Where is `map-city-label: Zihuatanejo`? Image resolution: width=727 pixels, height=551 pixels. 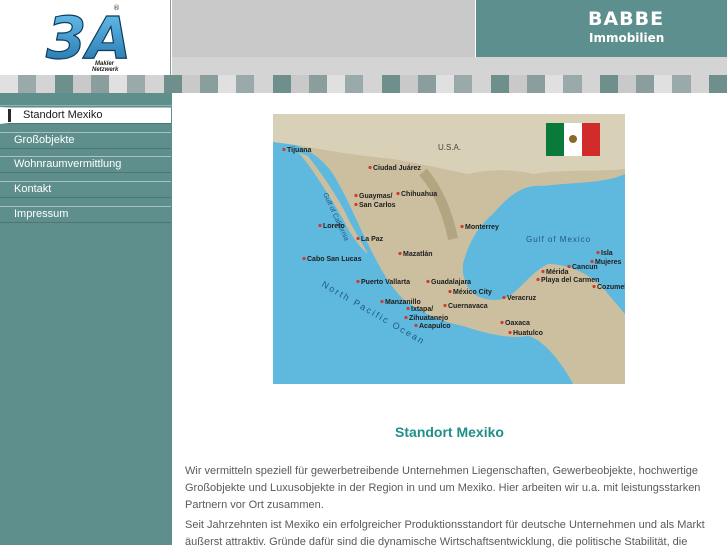 map-city-label: Zihuatanejo is located at coordinates (428, 318).